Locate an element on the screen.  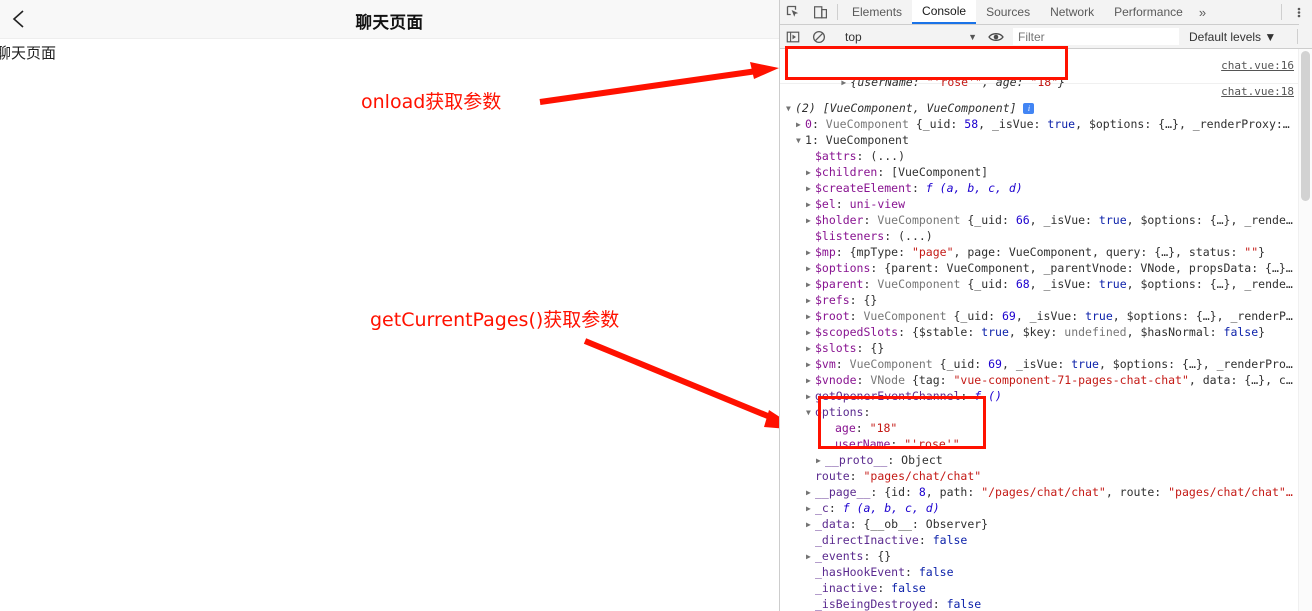
console-token: _events is located at coordinates (839, 556).